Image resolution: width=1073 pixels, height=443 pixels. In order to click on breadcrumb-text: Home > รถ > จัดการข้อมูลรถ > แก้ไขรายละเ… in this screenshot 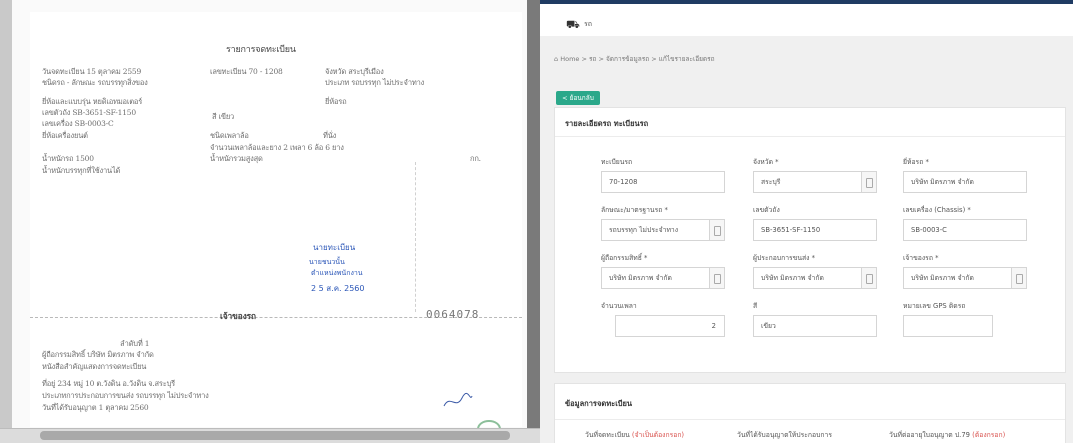, I will do `click(637, 59)`.